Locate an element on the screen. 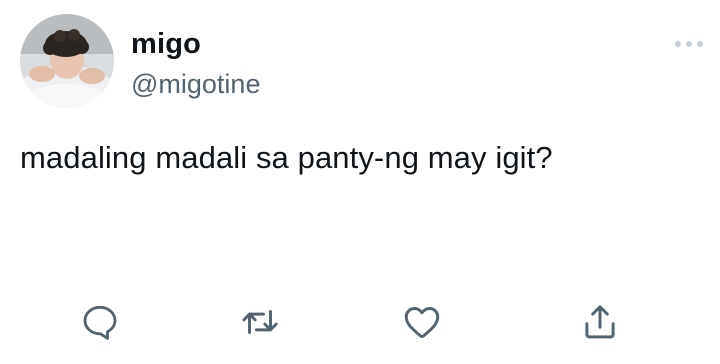  display-name: migo is located at coordinates (166, 44).